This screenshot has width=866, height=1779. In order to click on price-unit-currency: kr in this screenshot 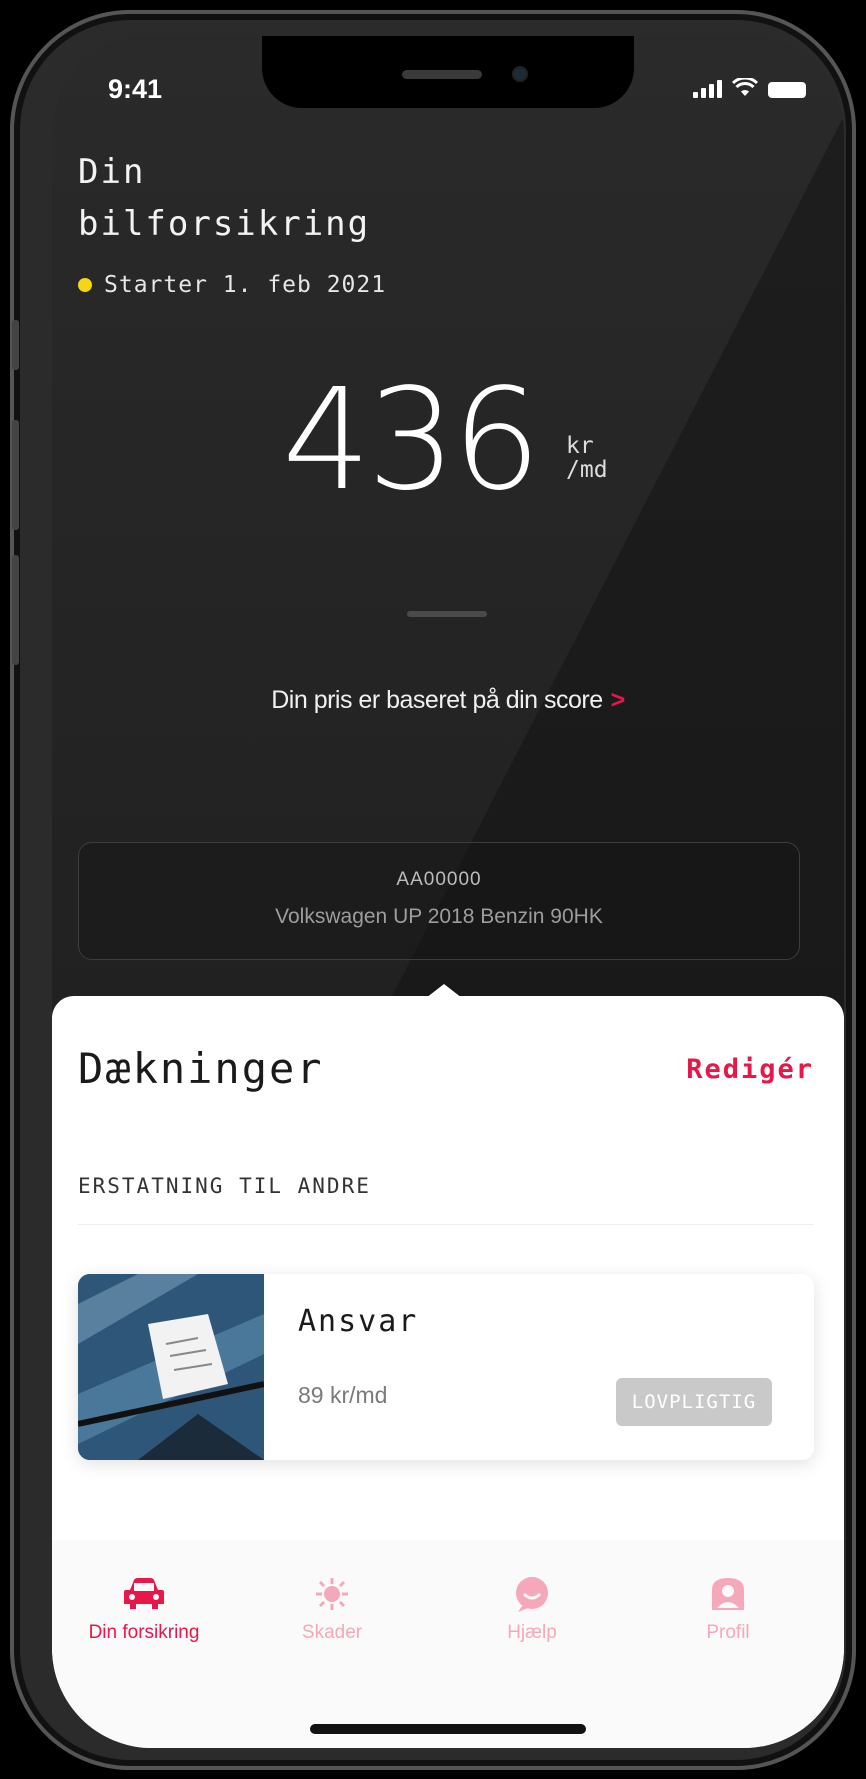, I will do `click(580, 446)`.